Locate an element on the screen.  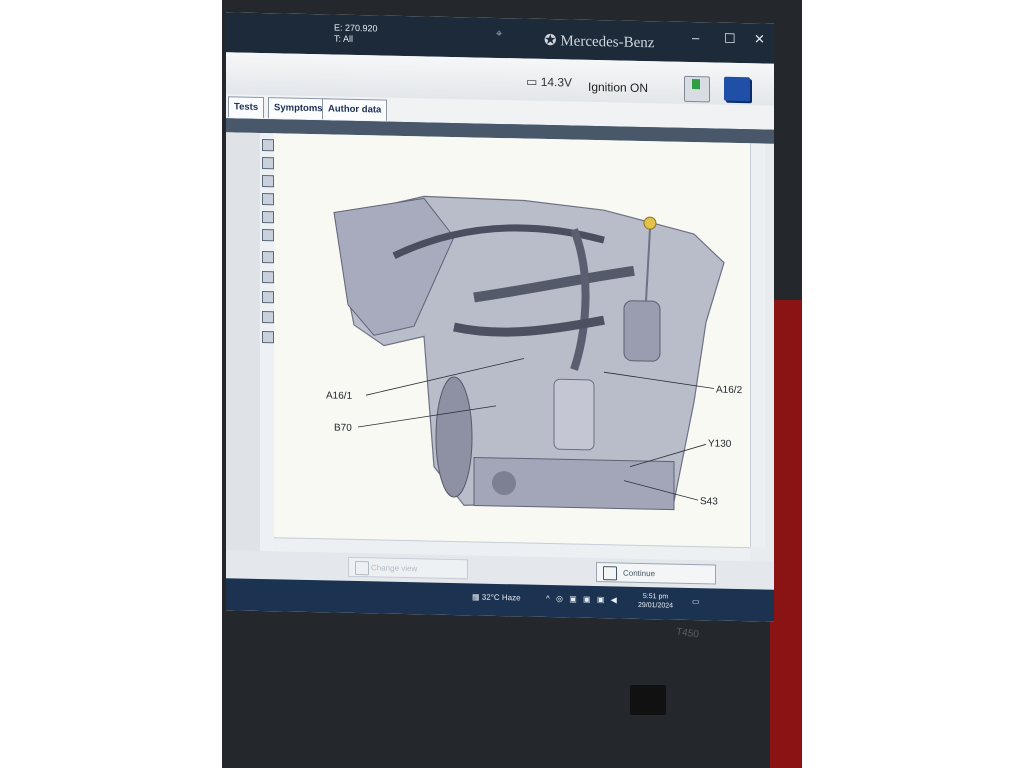
change-view-icon is located at coordinates (362, 568).